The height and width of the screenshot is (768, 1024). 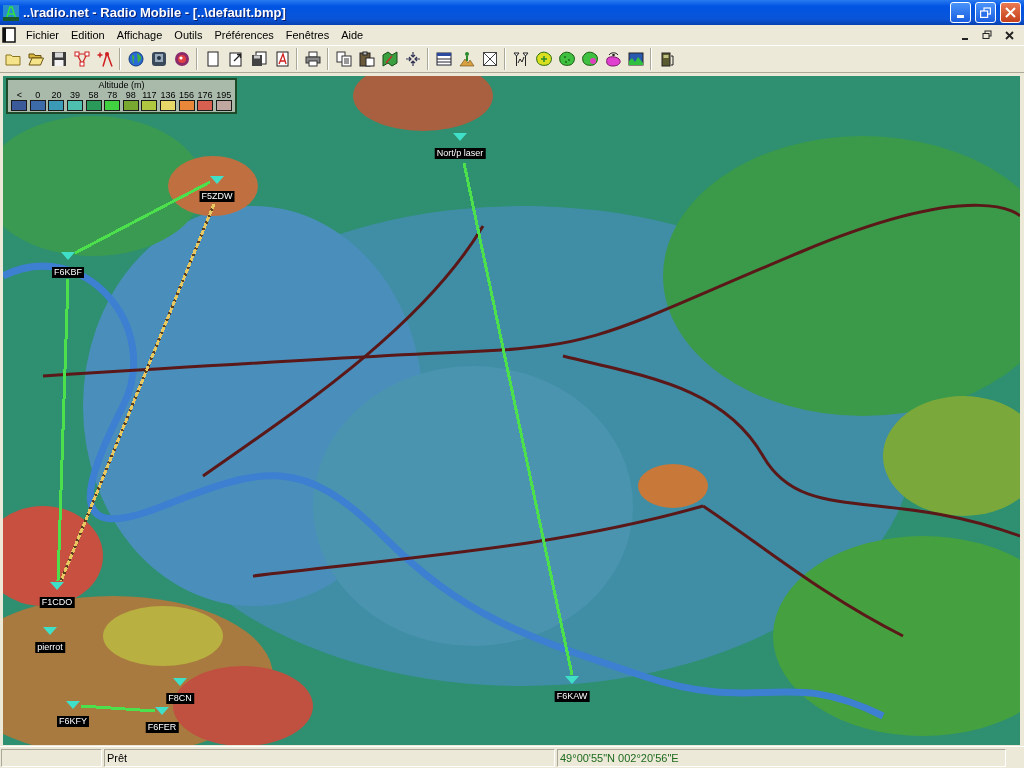 What do you see at coordinates (188, 35) in the screenshot?
I see `menu-item: Outils` at bounding box center [188, 35].